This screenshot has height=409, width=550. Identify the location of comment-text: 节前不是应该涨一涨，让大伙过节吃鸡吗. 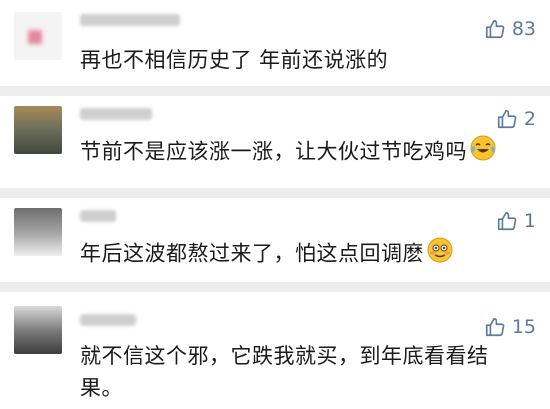
(305, 152).